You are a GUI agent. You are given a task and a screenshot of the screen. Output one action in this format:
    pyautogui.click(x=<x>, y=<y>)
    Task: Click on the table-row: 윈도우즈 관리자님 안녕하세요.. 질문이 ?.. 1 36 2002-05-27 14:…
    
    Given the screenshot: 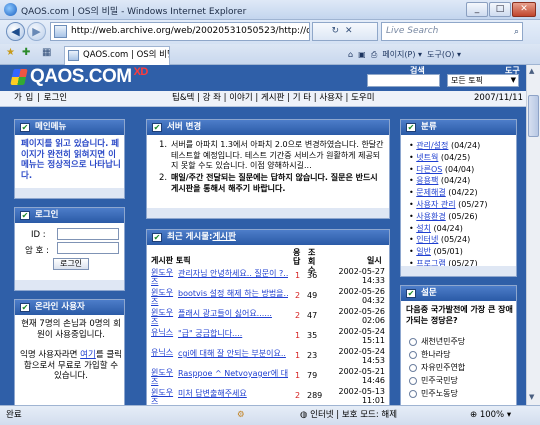 What is the action you would take?
    pyautogui.click(x=268, y=277)
    